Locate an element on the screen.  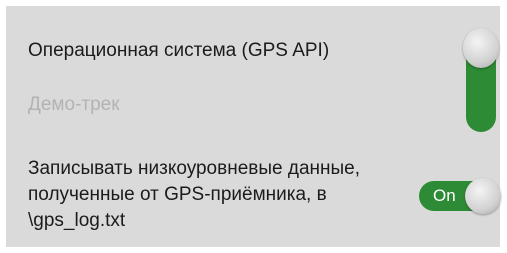
gps-log-toggle-state: On is located at coordinates (444, 195).